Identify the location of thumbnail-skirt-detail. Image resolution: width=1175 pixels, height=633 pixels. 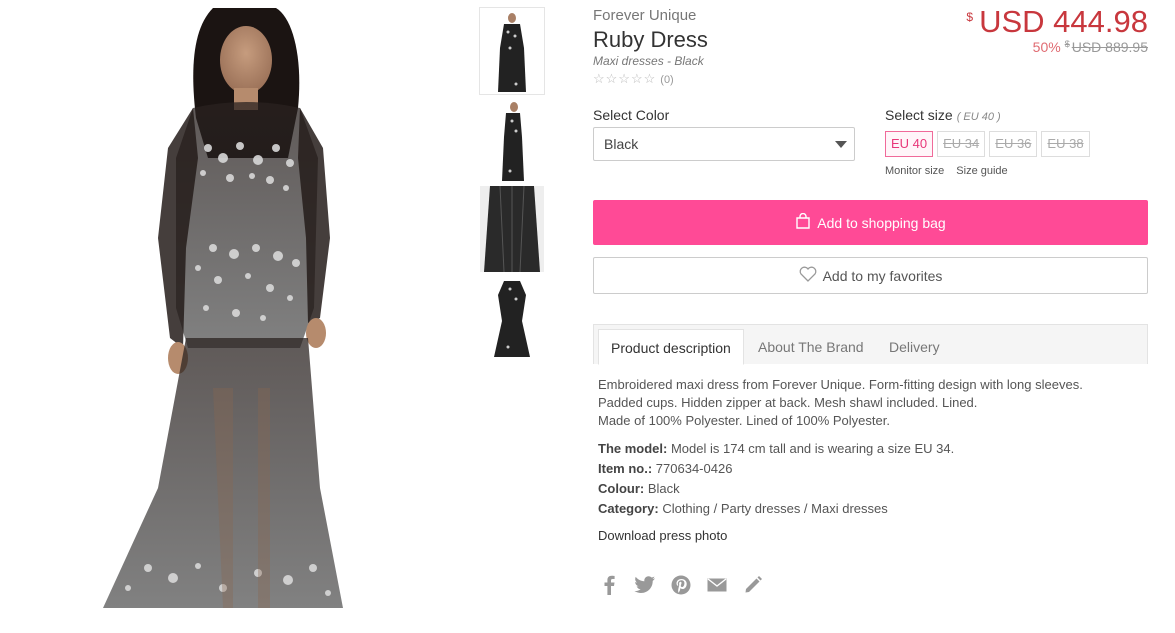
(512, 229).